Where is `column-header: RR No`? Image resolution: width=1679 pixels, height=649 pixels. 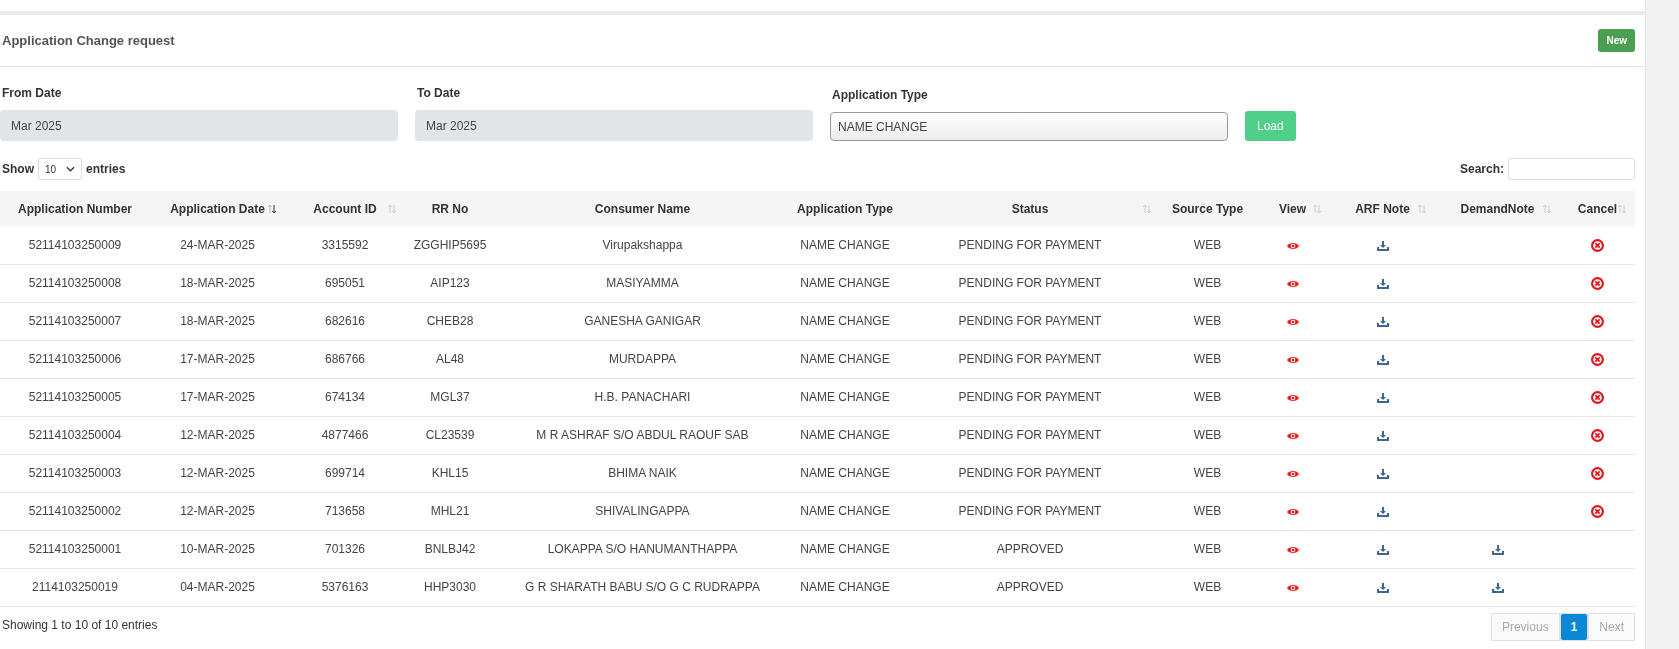
column-header: RR No is located at coordinates (450, 208).